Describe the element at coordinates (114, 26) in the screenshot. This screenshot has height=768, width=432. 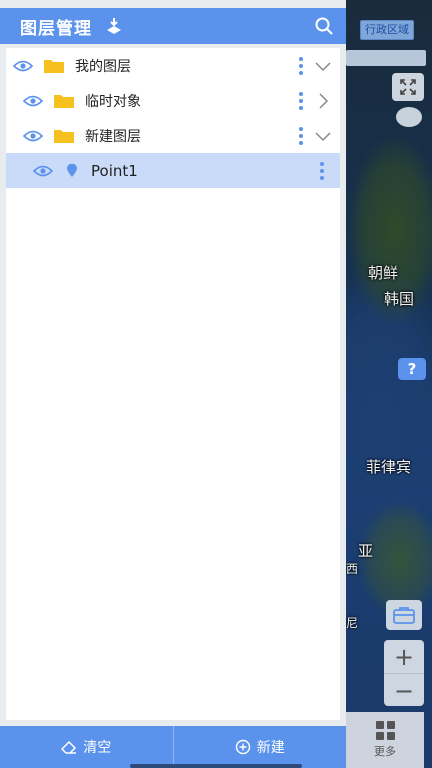
I see `layer-import-icon` at that location.